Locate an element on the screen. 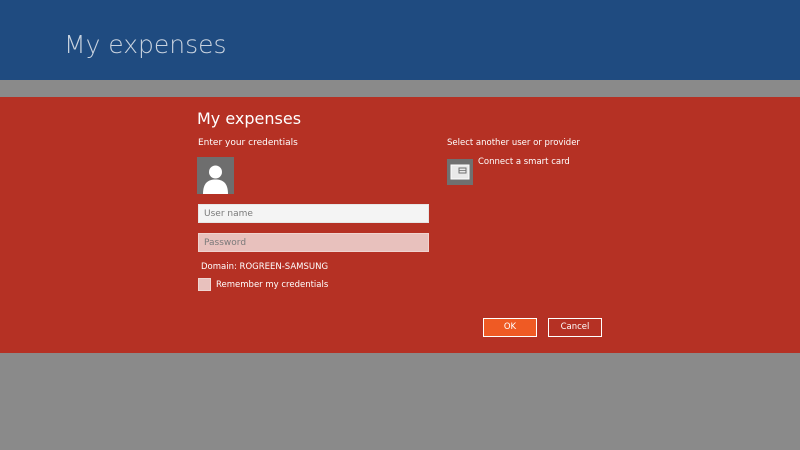 Image resolution: width=800 pixels, height=450 pixels. dialog-title: My expenses is located at coordinates (249, 118).